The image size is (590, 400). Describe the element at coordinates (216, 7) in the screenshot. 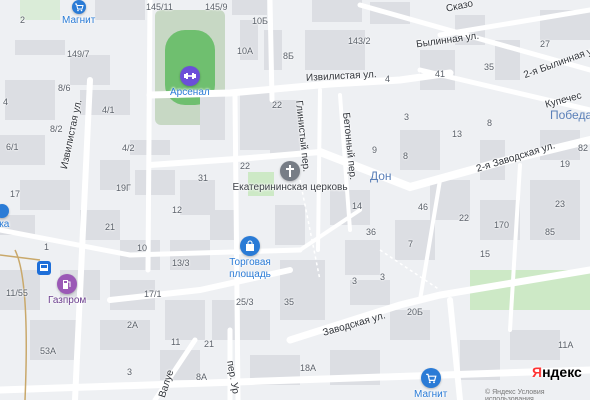

I see `house-number: 145/9` at that location.